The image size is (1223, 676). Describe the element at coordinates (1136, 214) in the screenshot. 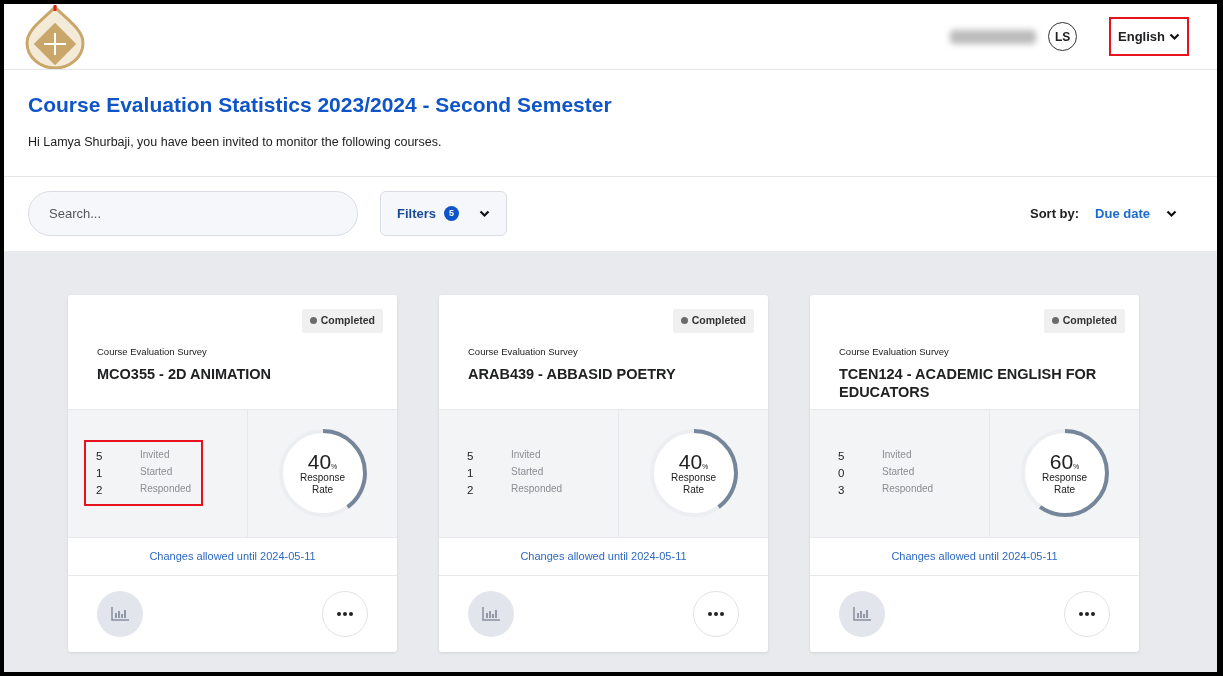

I see `sort-dropdown: Due date` at that location.